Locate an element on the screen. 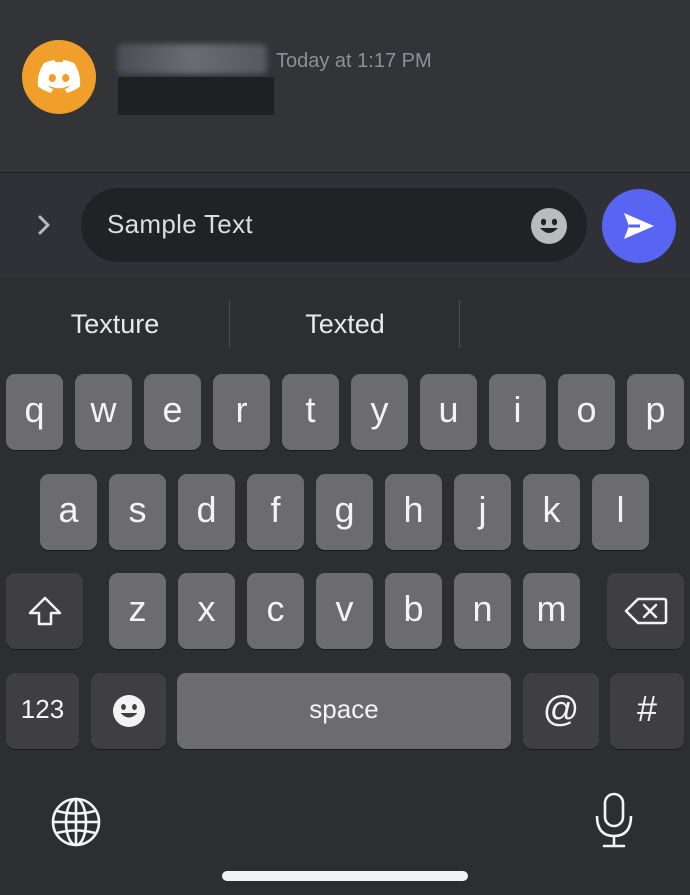  key-f: f is located at coordinates (275, 512).